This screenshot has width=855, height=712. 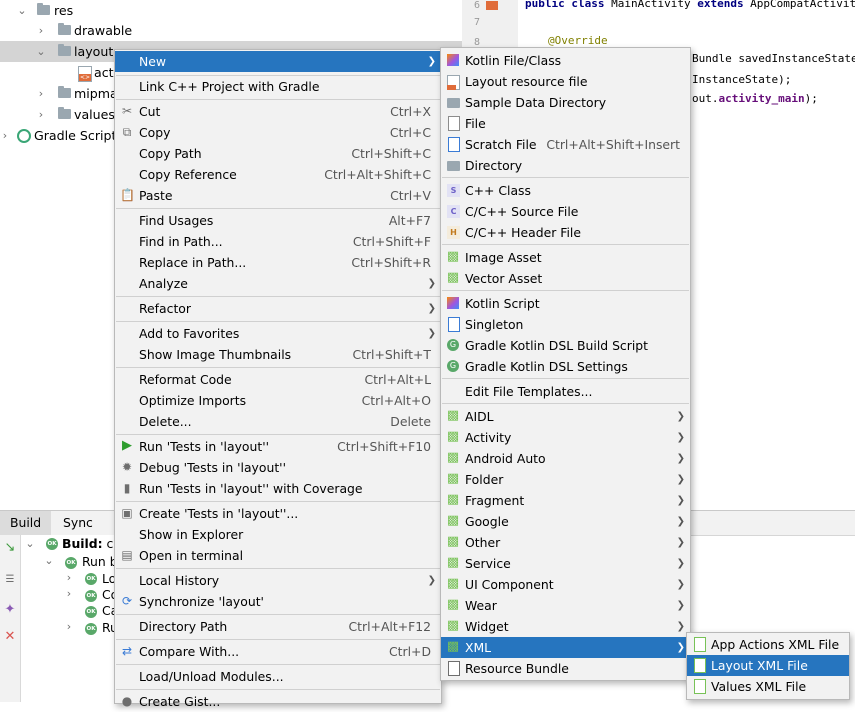 I want to click on menu-item-kotlin-file: Kotlin File/Class, so click(x=565, y=60).